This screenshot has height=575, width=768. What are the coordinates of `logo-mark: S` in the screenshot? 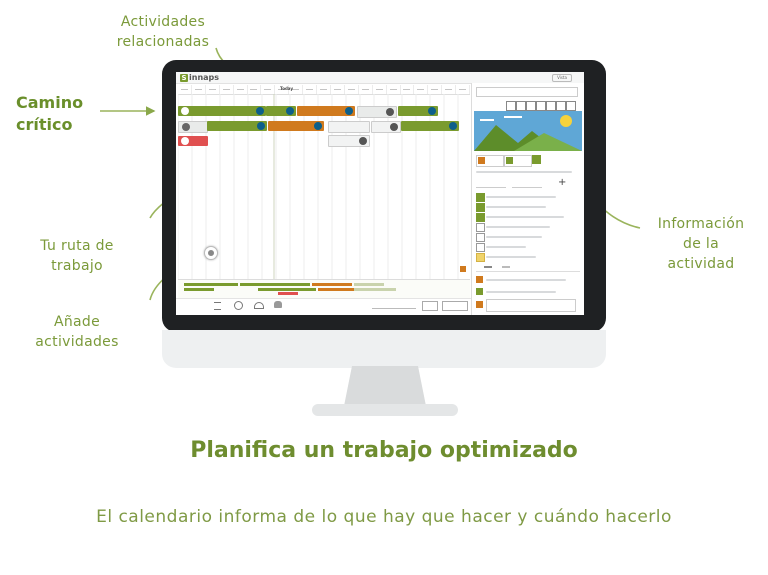 It's located at (184, 77).